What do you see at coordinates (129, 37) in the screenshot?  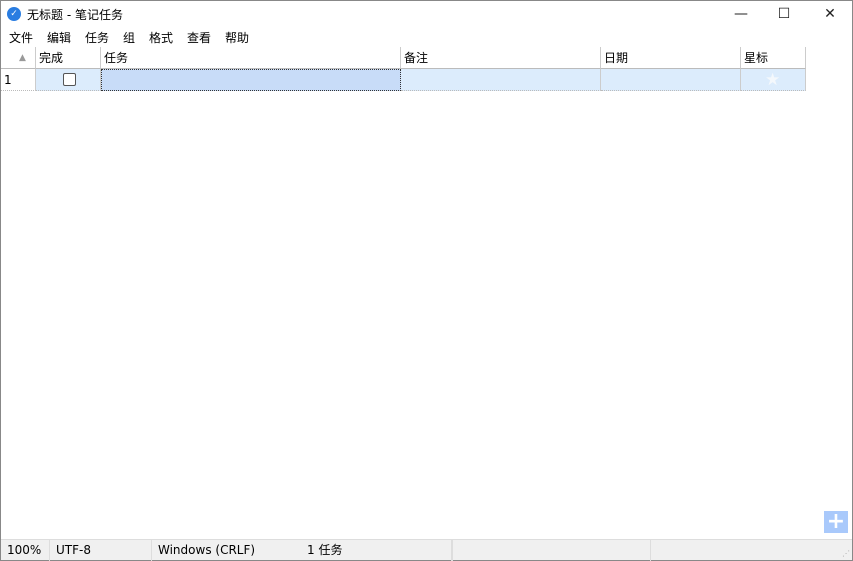 I see `menu-group: 组` at bounding box center [129, 37].